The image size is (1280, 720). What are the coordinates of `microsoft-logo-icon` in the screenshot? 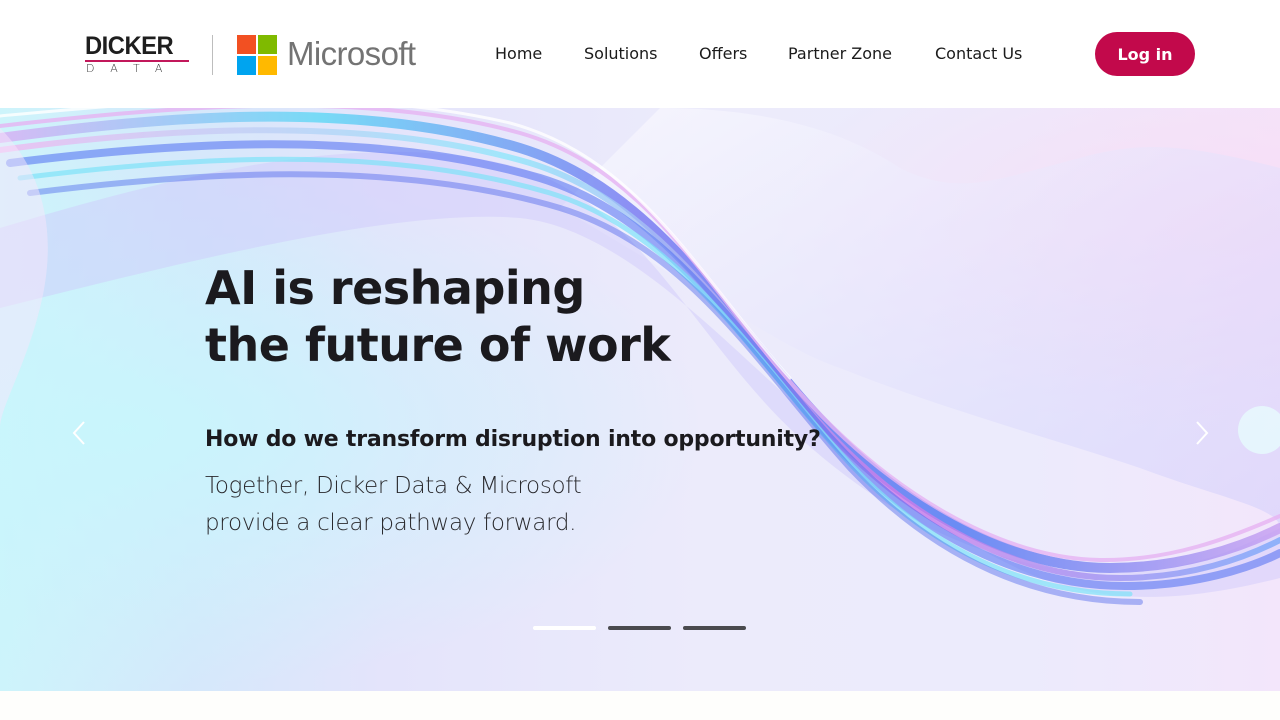 It's located at (257, 55).